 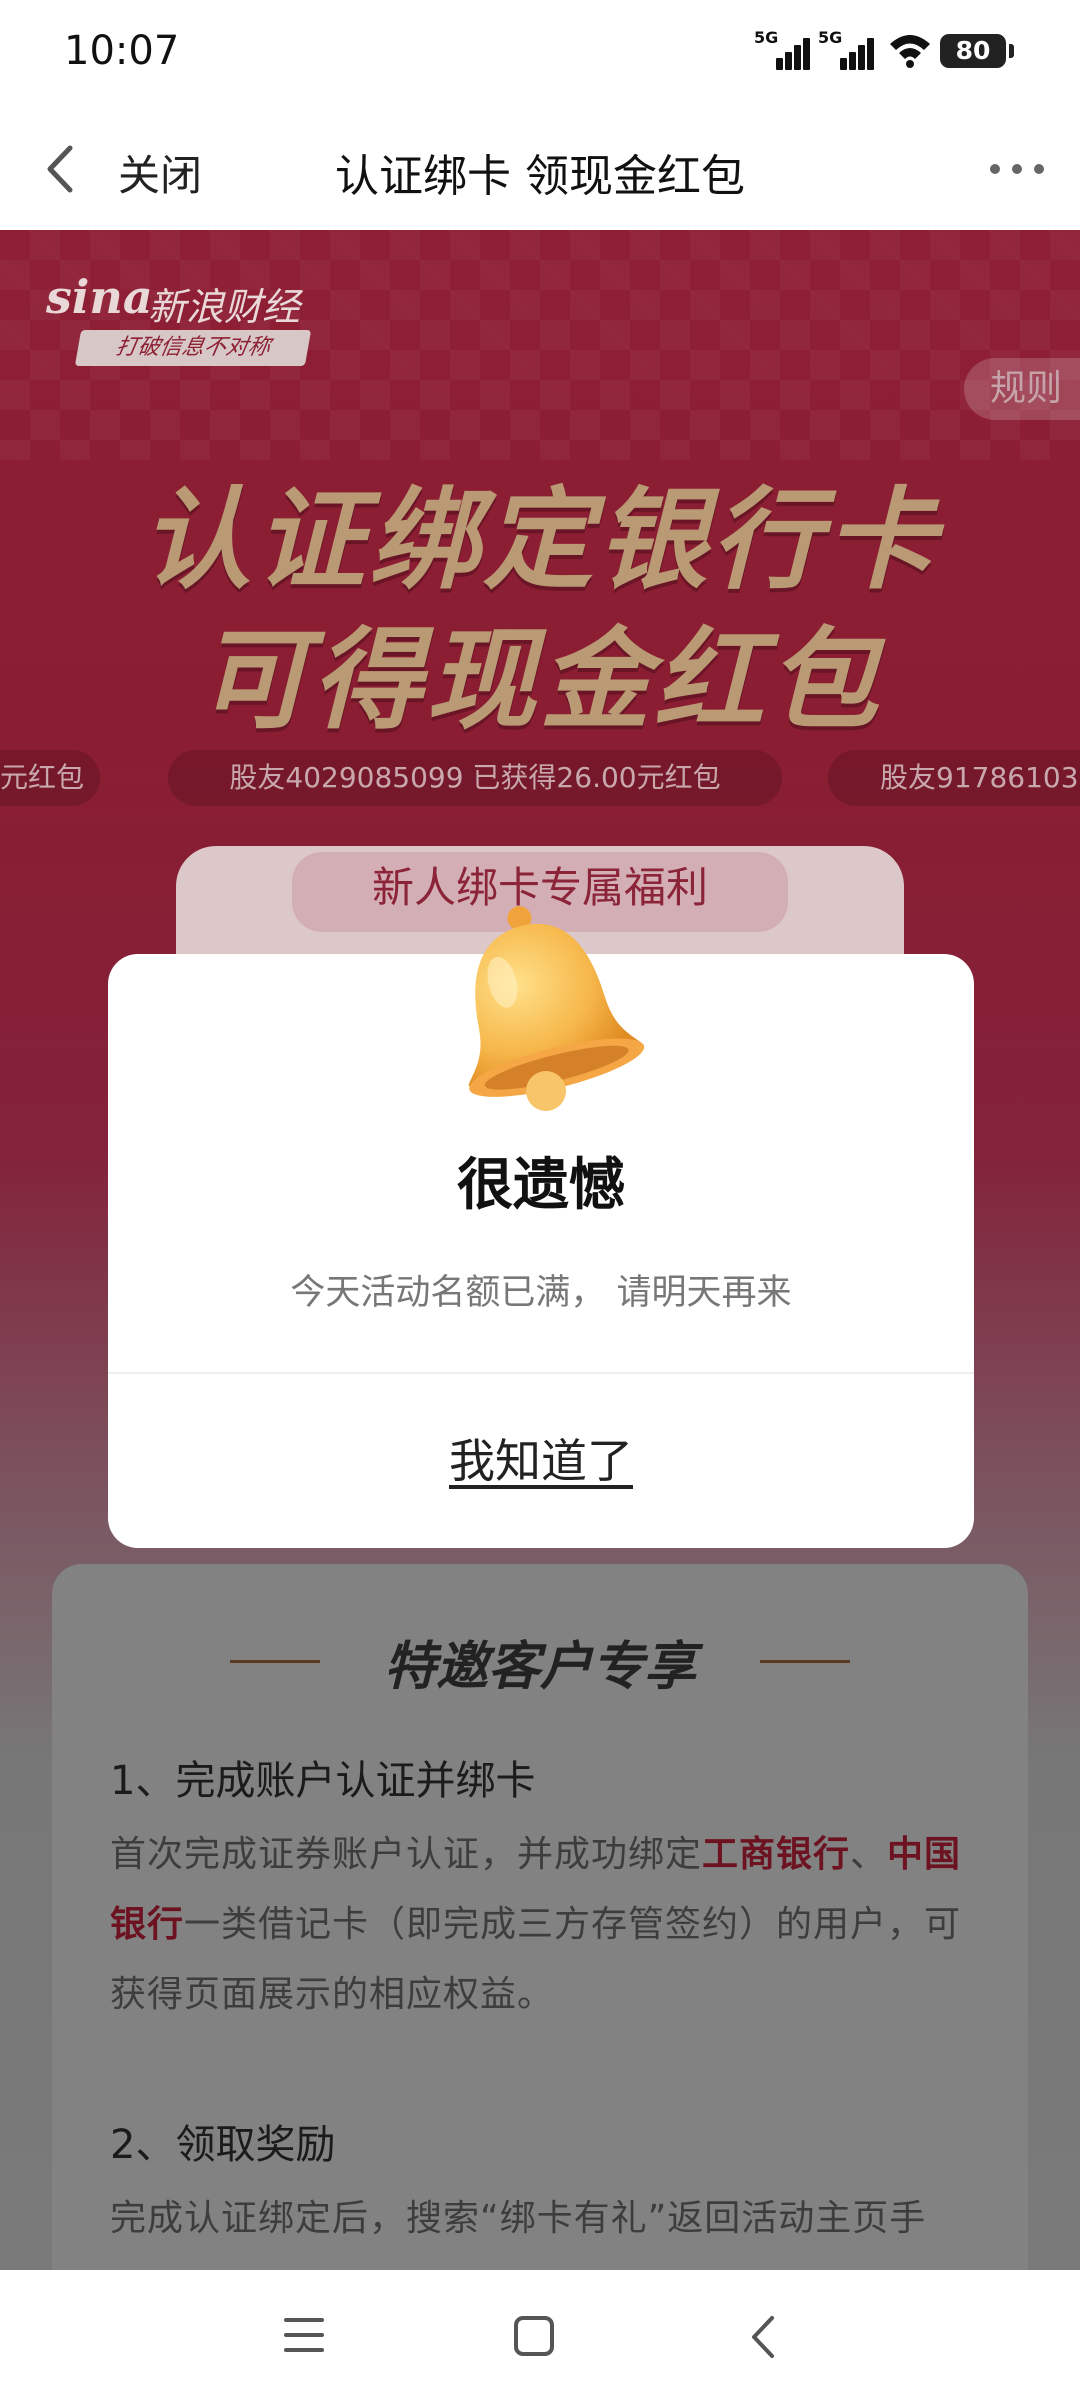 I want to click on app-nav-bar: 关闭 认证绑卡 领现金红包, so click(x=540, y=168).